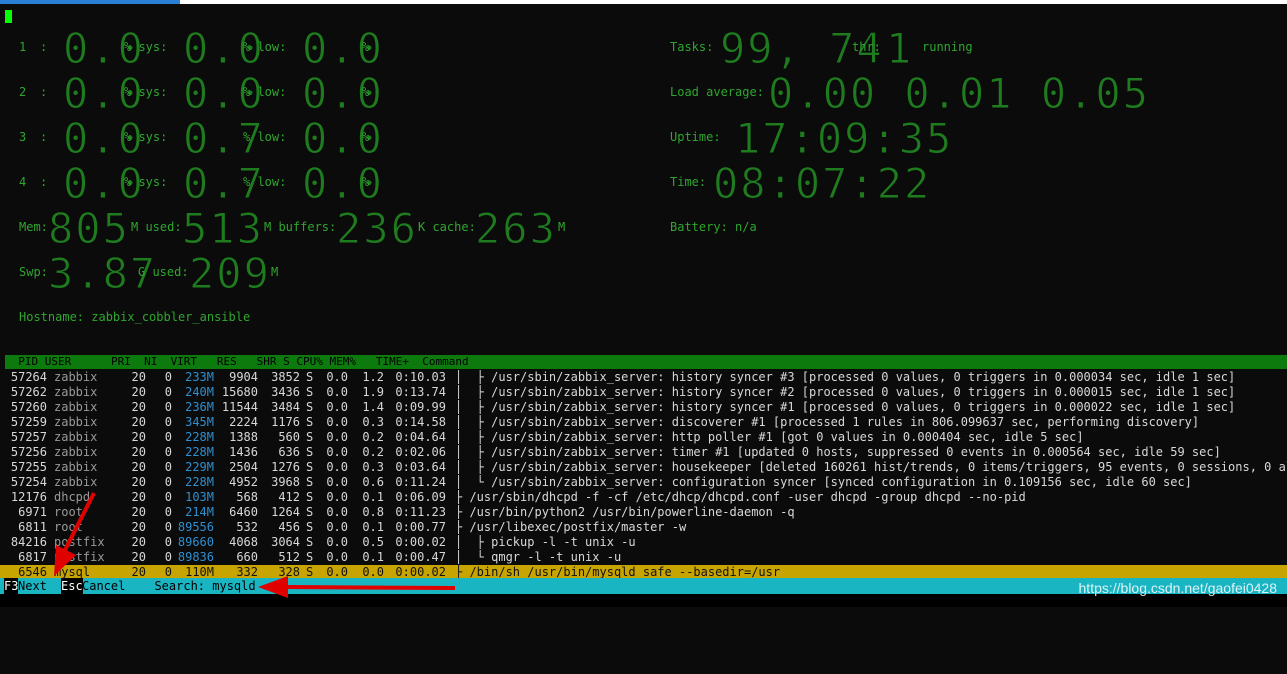  I want to click on process-virt: 89836, so click(195, 557).